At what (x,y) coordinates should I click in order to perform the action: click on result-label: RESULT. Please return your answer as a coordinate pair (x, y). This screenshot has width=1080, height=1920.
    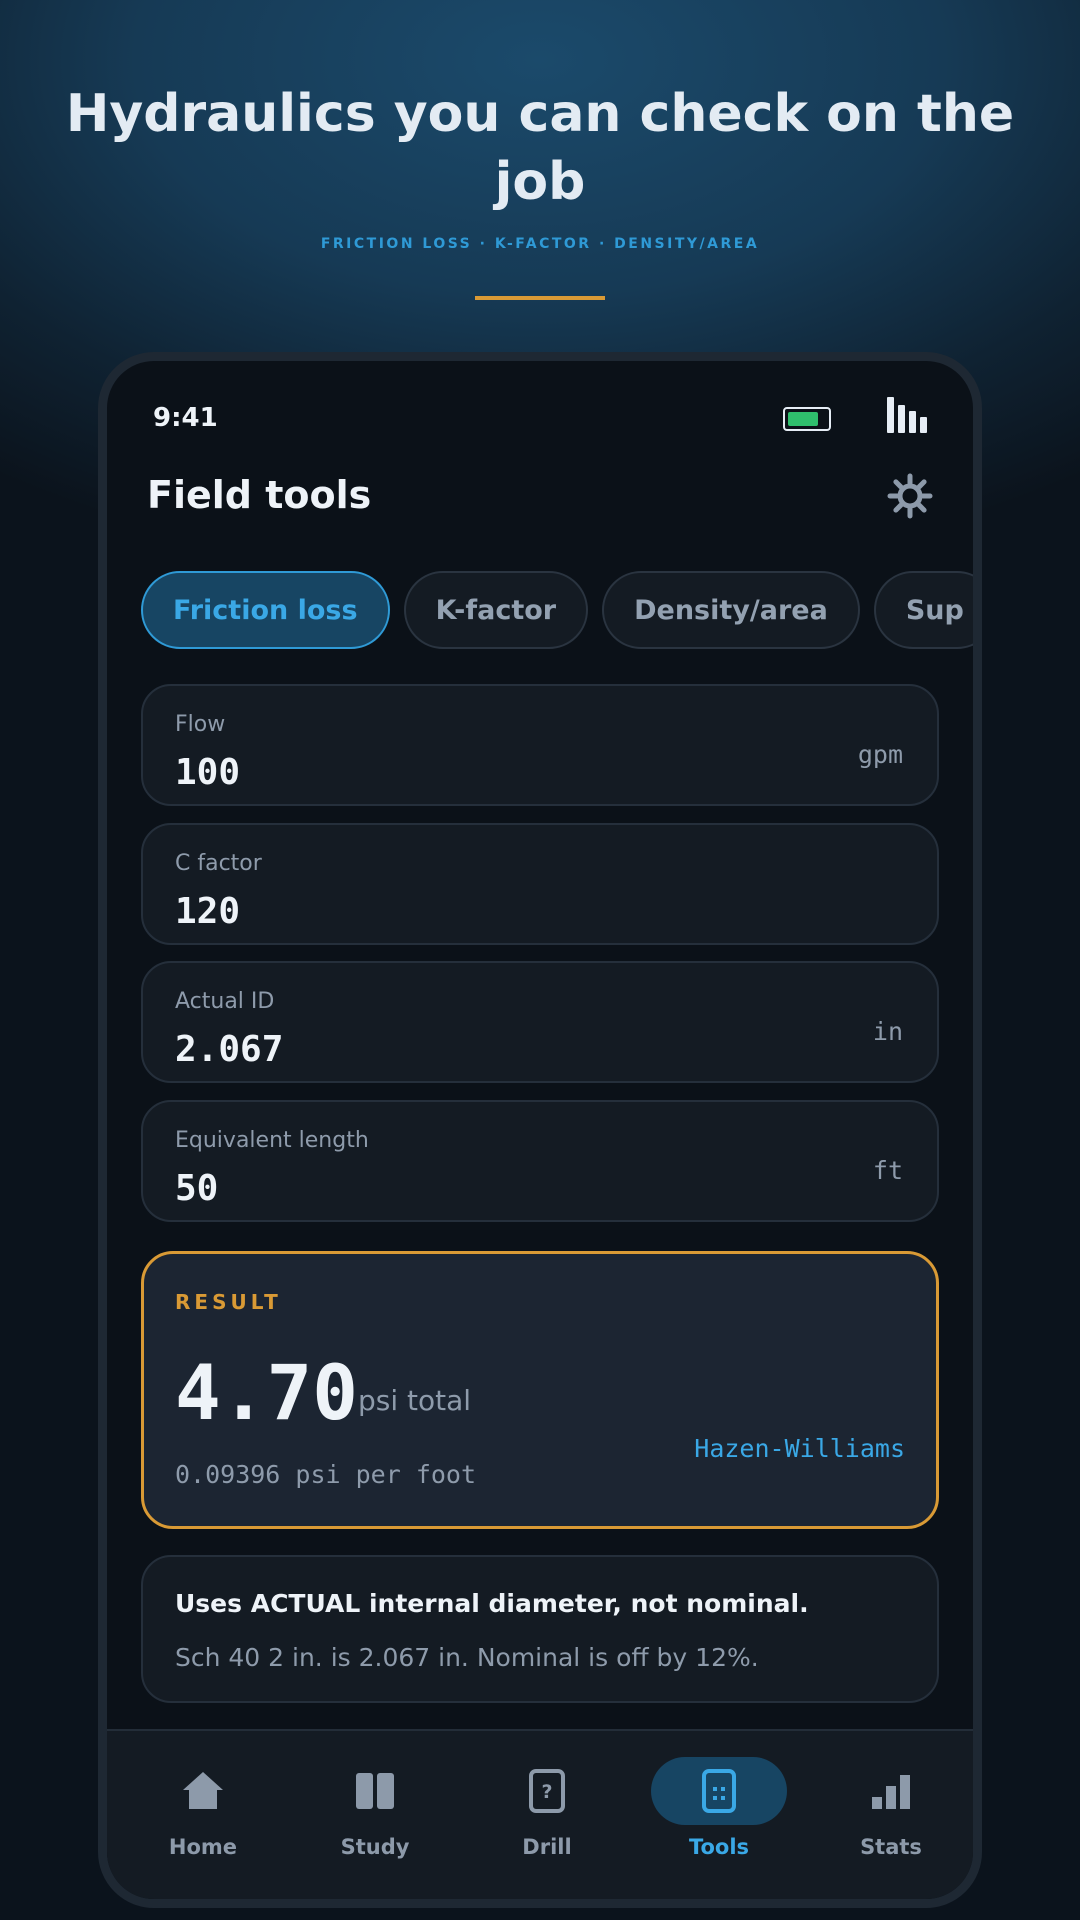
    Looking at the image, I should click on (228, 1302).